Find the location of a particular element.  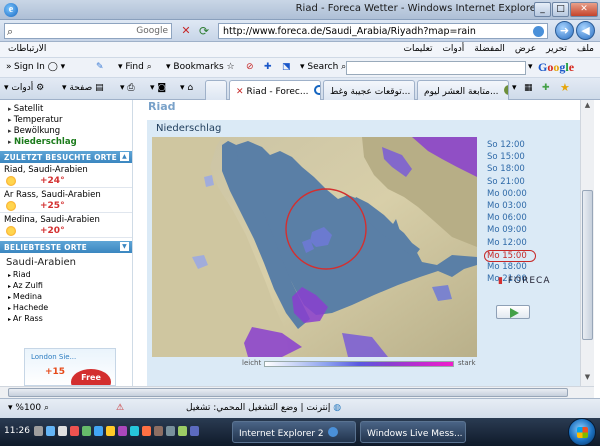

tab-list-icon: ▾ is located at coordinates (514, 88).